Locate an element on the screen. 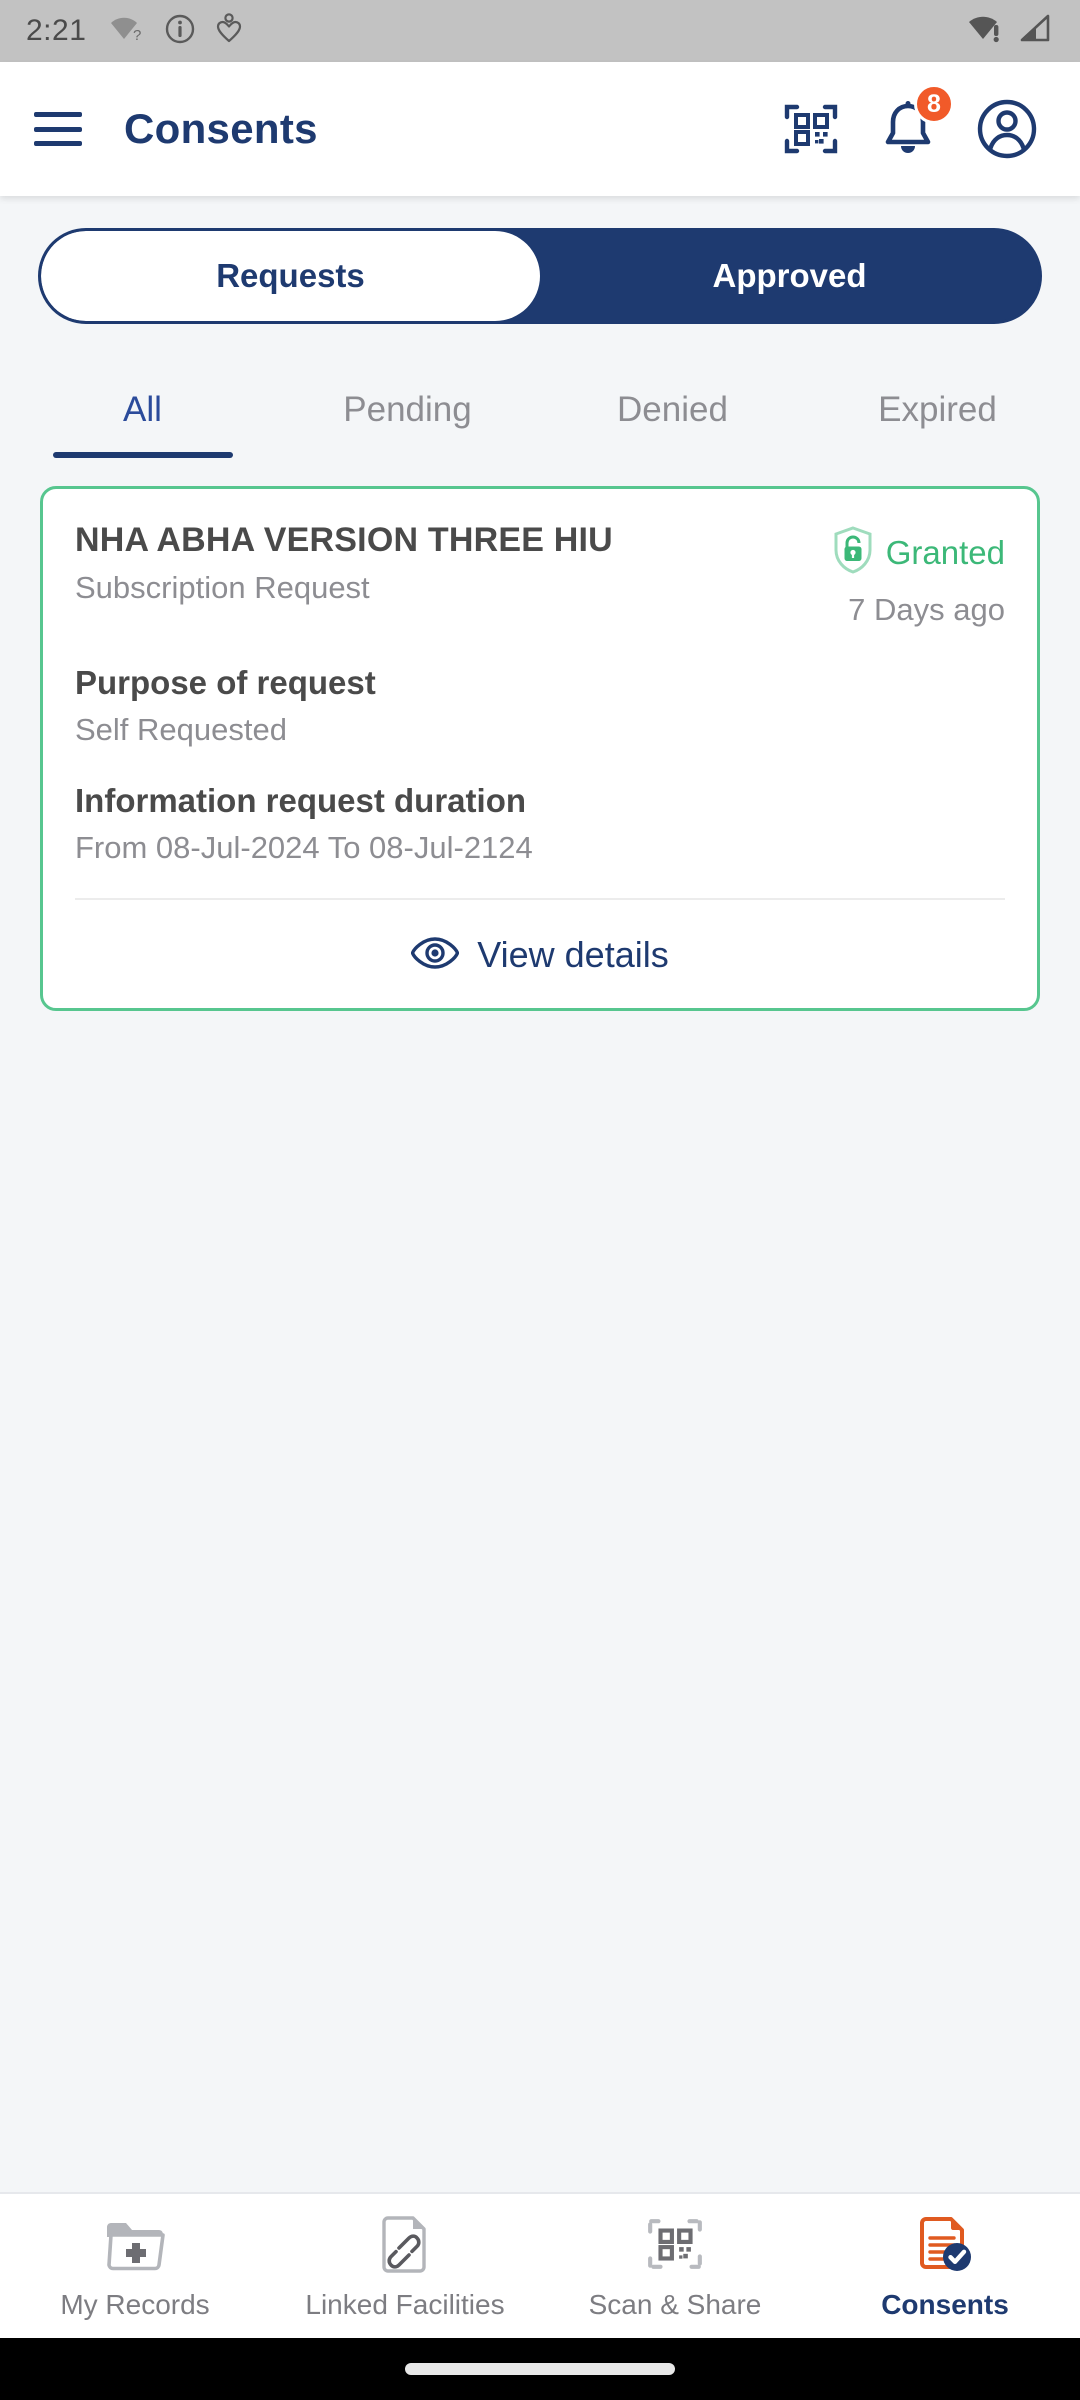 The image size is (1080, 2400). filter-tabs: All Pending Denied Expired is located at coordinates (540, 412).